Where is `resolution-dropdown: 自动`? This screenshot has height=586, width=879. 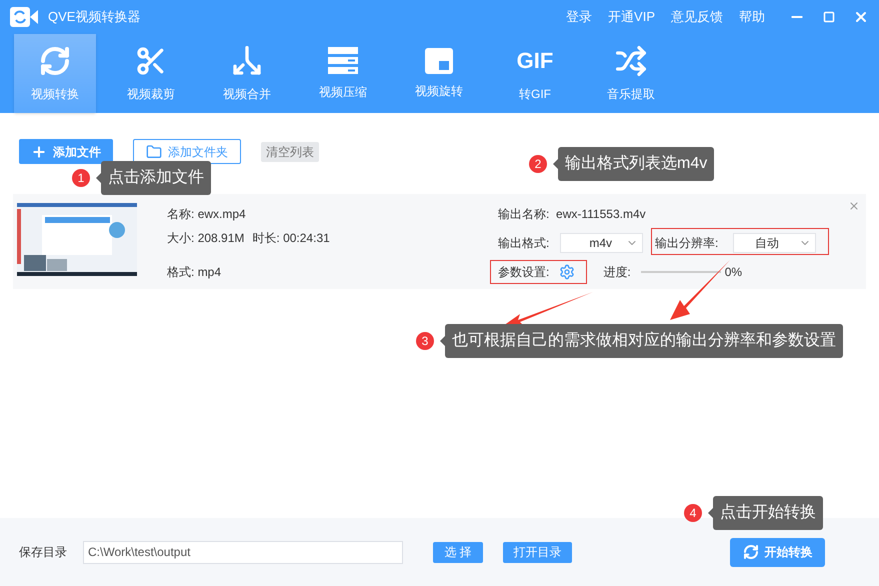
resolution-dropdown: 自动 is located at coordinates (774, 243).